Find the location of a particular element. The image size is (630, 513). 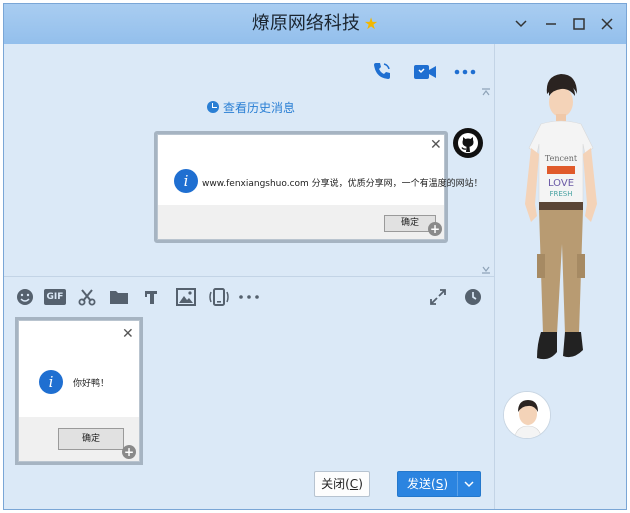

folder-icon is located at coordinates (119, 297).